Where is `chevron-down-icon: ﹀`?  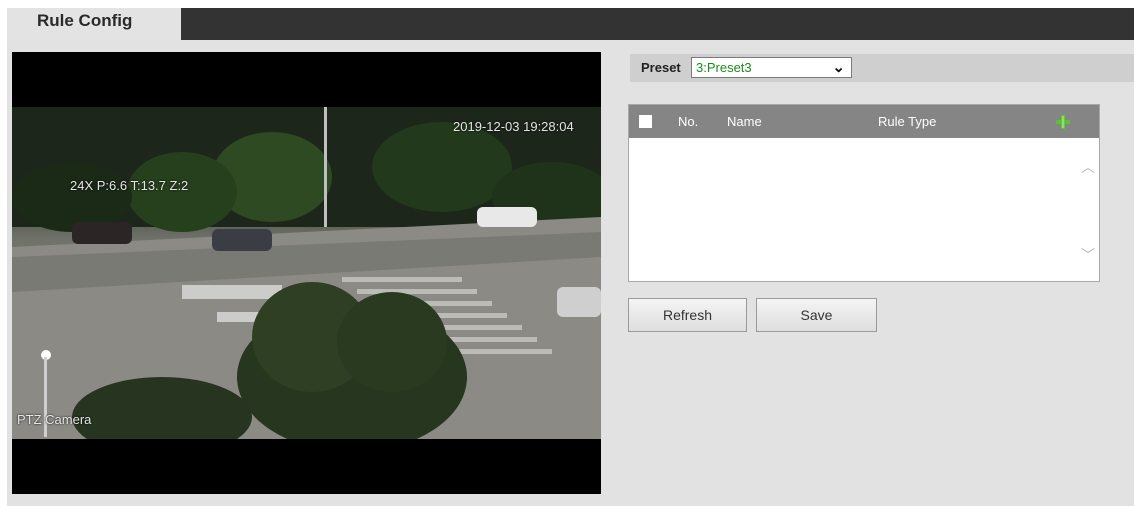 chevron-down-icon: ﹀ is located at coordinates (1088, 255).